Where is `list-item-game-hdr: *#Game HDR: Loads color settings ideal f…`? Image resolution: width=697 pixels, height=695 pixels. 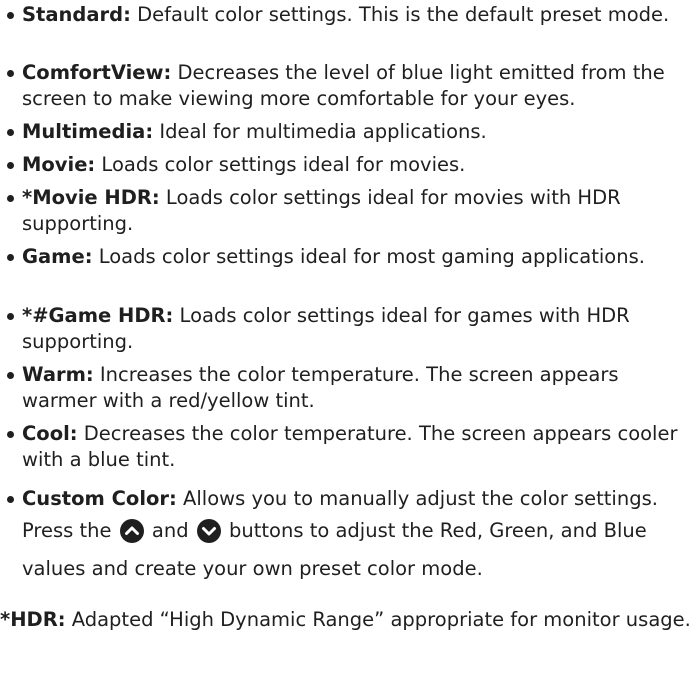
list-item-game-hdr: *#Game HDR: Loads color settings ideal f… is located at coordinates (348, 329).